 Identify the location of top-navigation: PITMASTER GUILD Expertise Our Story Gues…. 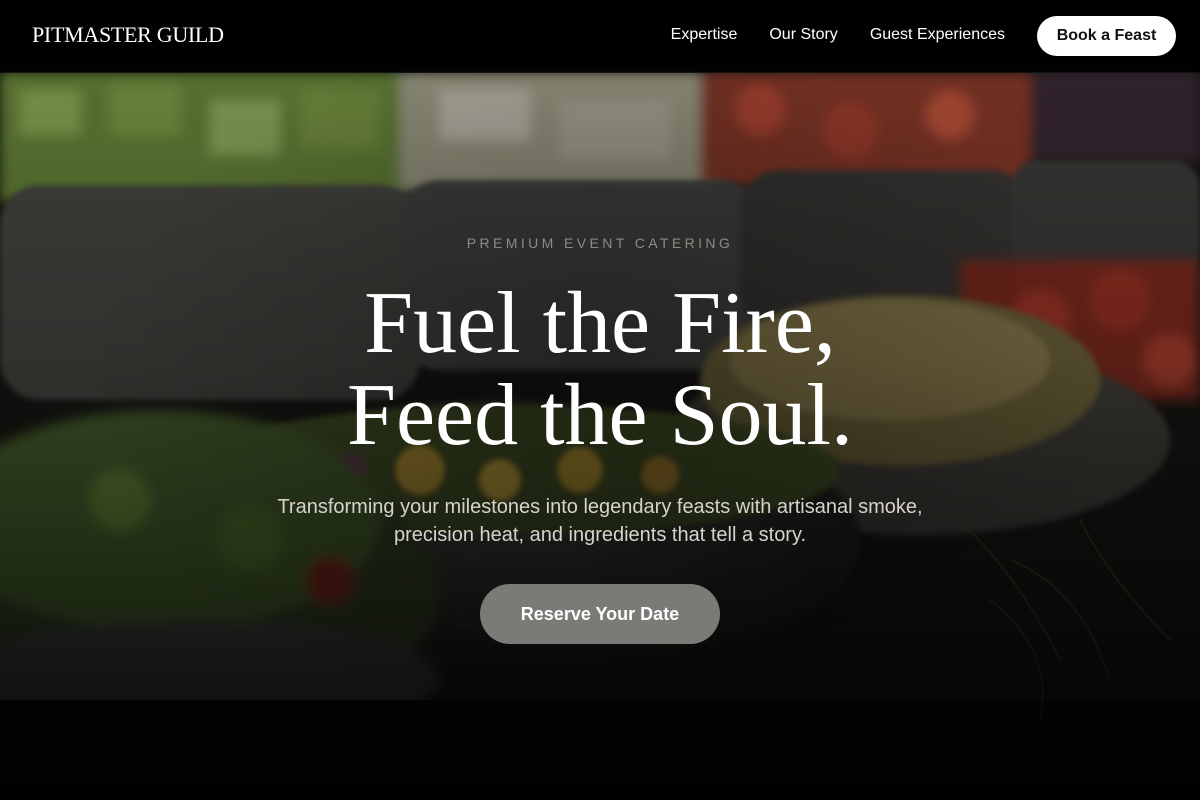
(600, 36).